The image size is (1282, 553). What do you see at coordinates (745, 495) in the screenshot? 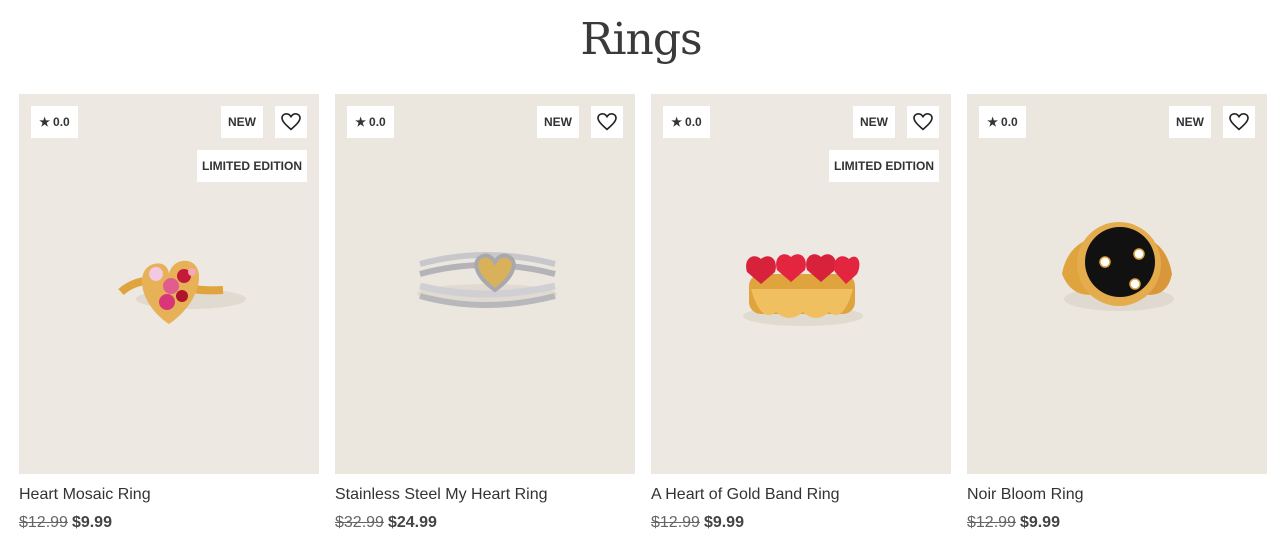
I see `product-name: A Heart of Gold Band Ring` at bounding box center [745, 495].